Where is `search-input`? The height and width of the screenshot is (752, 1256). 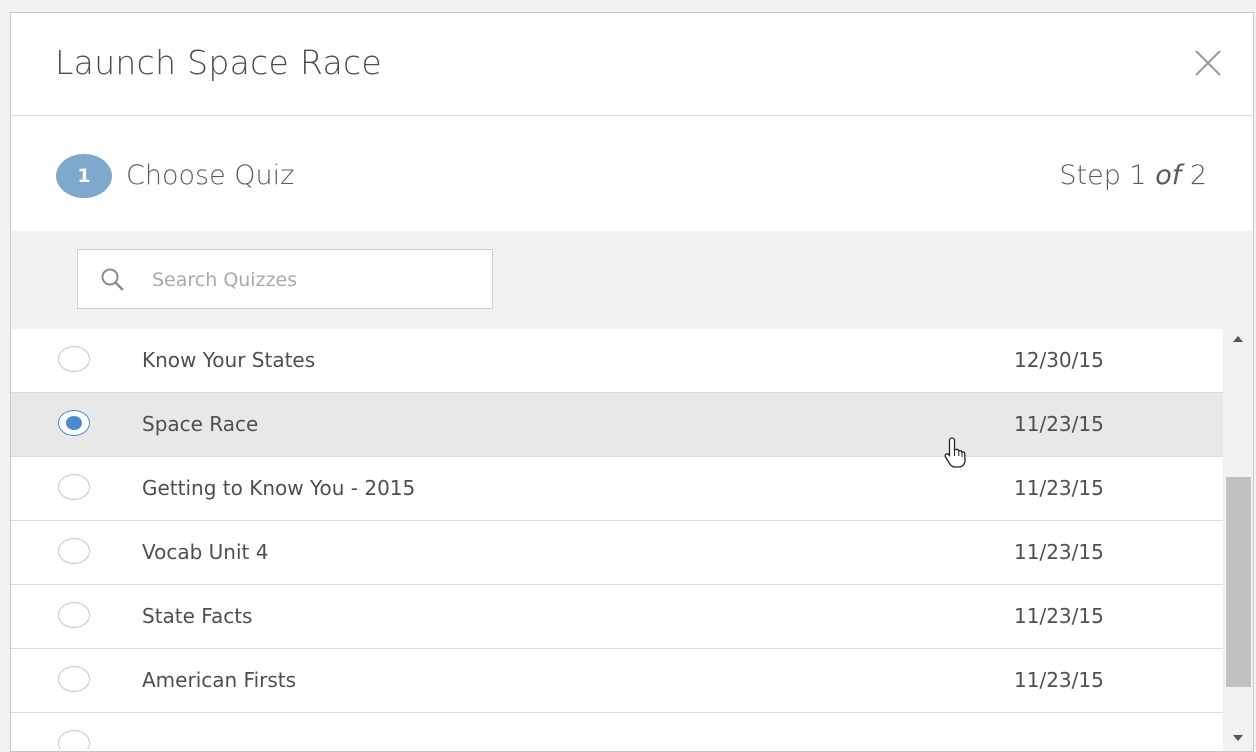 search-input is located at coordinates (312, 280).